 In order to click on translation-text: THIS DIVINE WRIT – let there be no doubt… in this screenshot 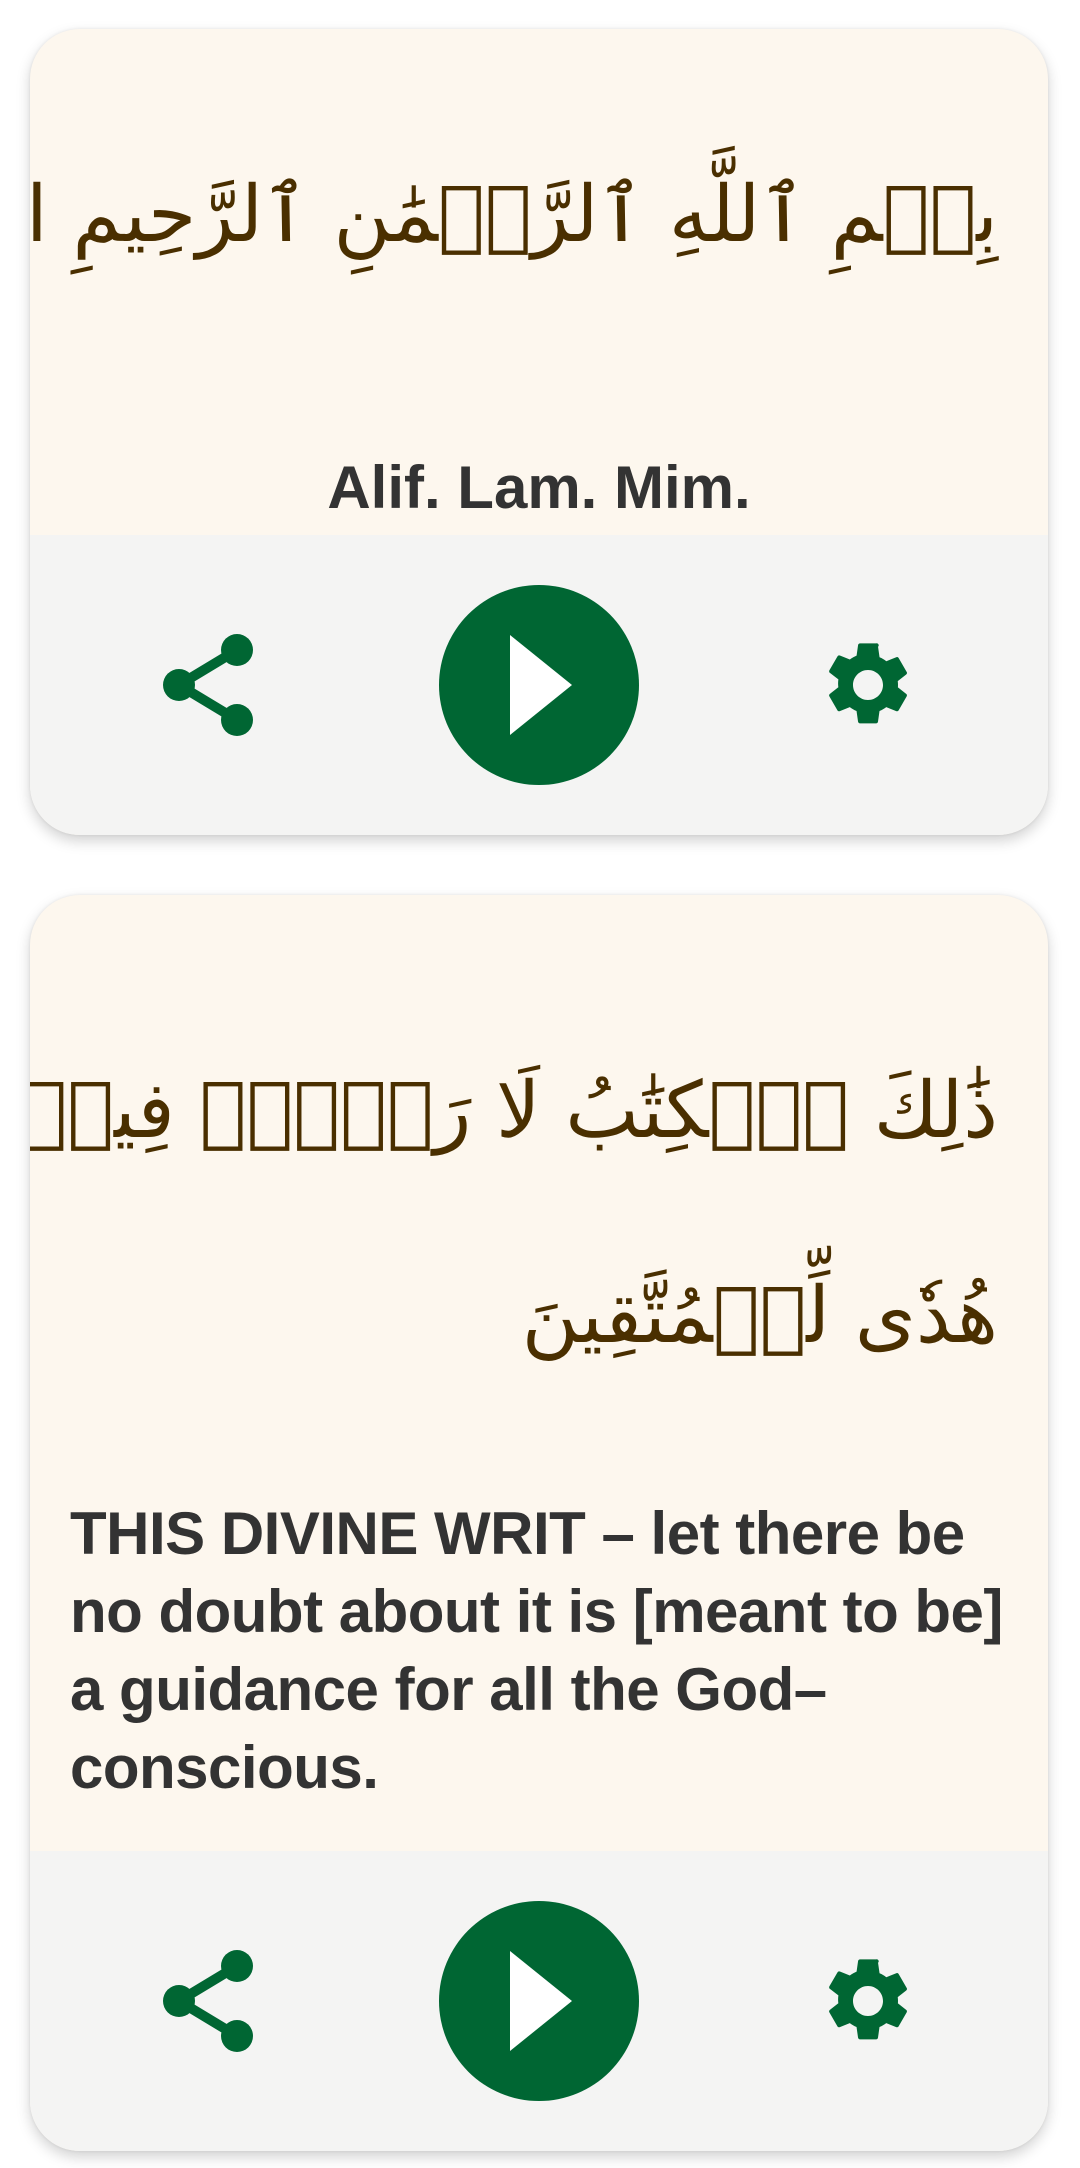, I will do `click(536, 1650)`.